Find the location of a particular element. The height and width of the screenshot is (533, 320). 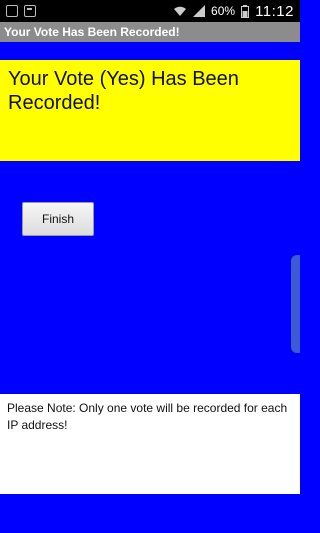

signal-icon is located at coordinates (199, 11).